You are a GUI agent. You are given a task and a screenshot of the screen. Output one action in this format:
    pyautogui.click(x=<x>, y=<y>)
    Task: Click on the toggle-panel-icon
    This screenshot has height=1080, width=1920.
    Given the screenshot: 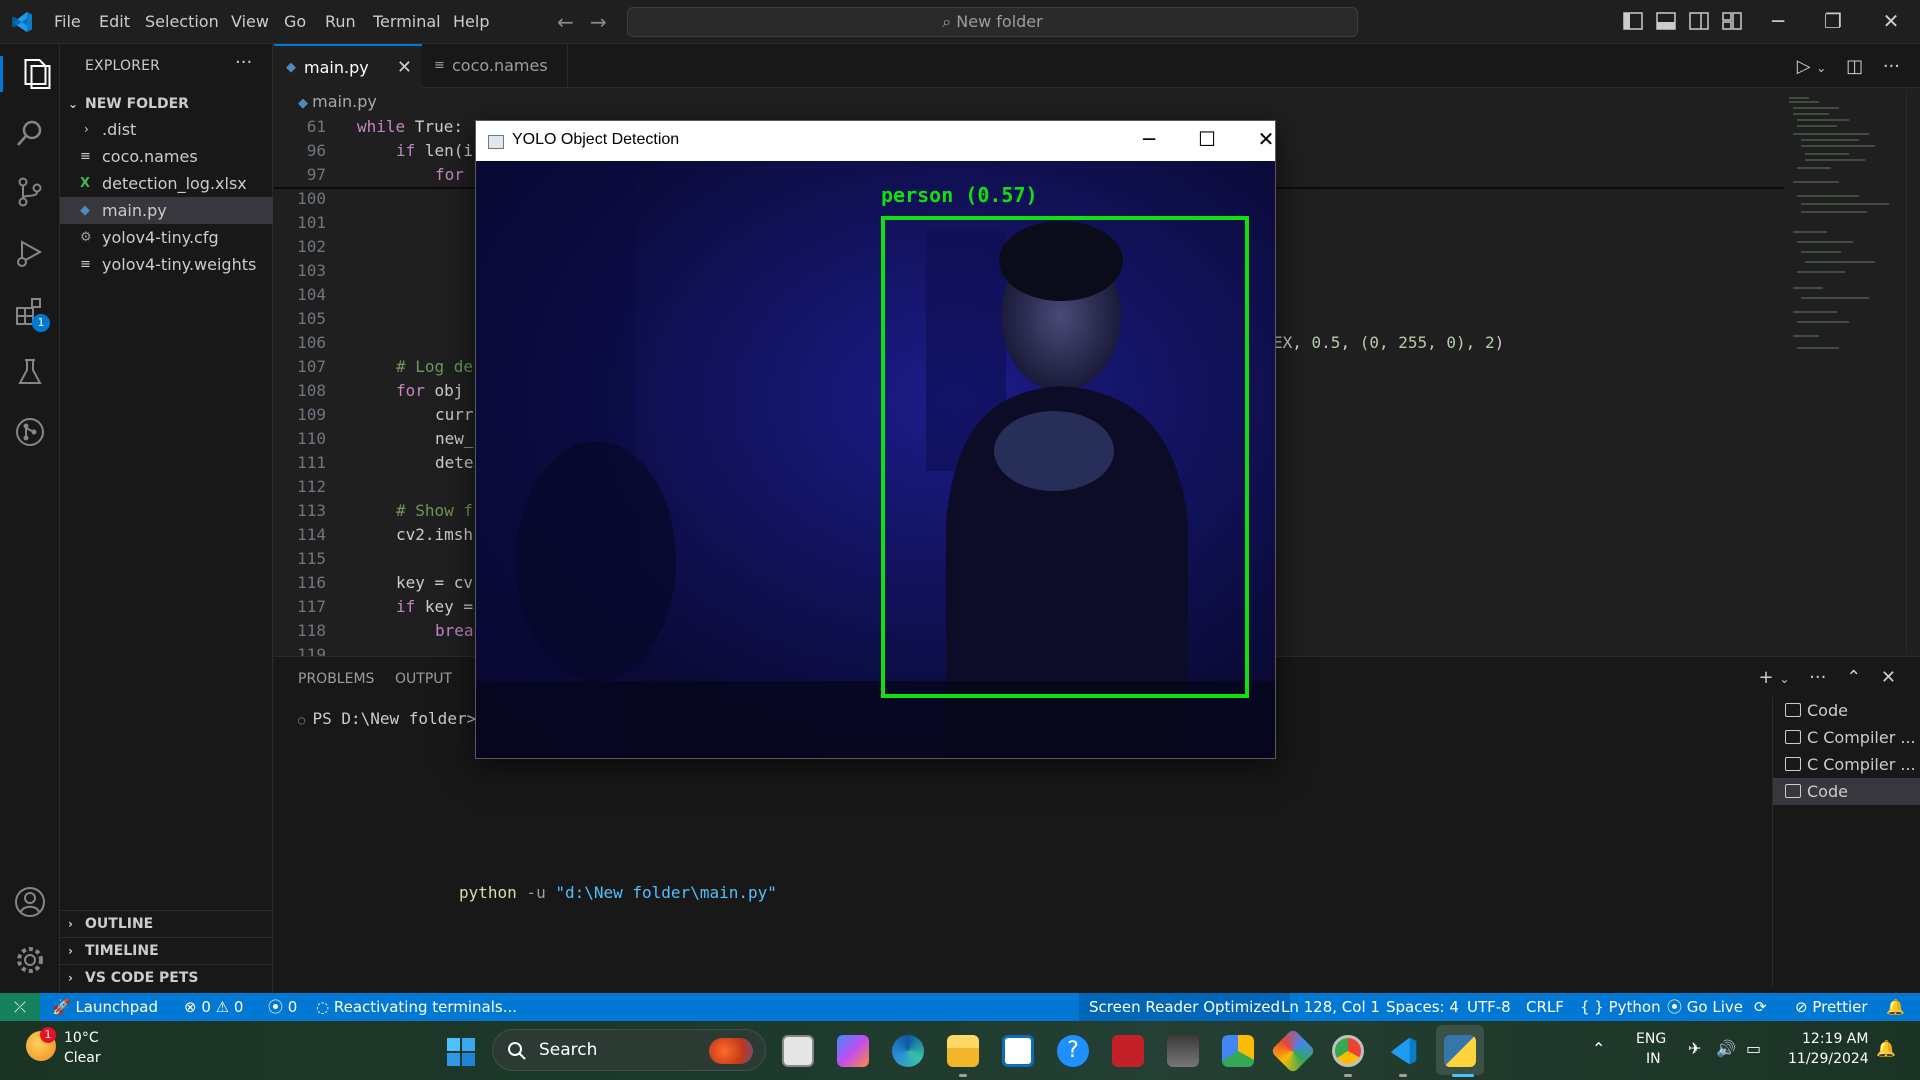 What is the action you would take?
    pyautogui.click(x=1666, y=21)
    